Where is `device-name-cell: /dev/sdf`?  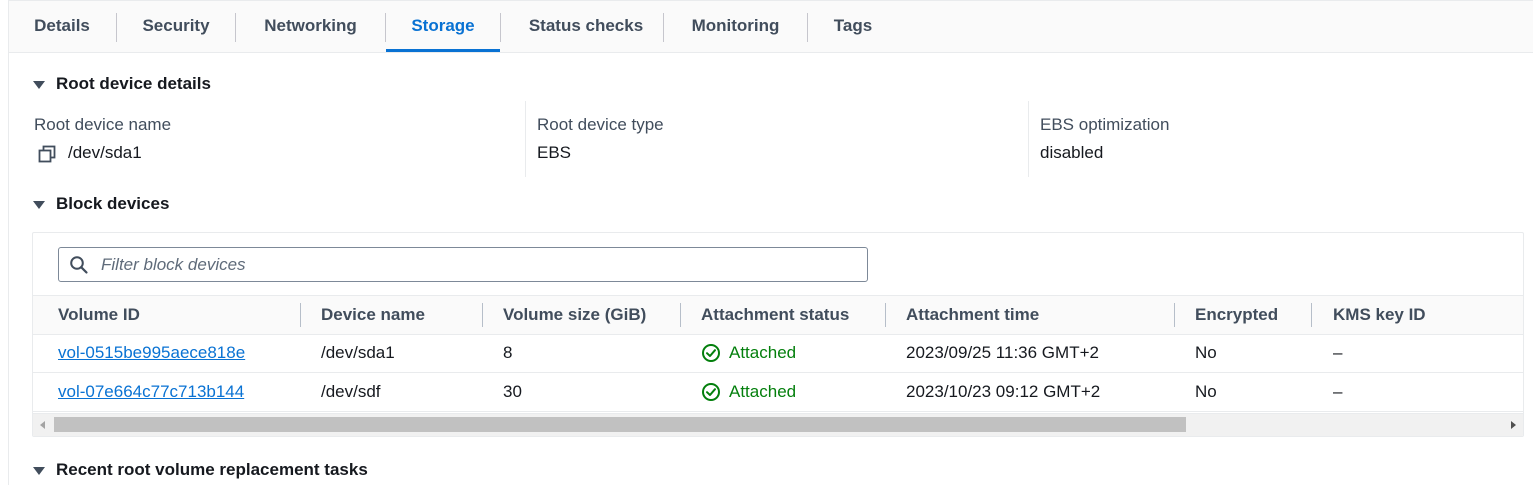
device-name-cell: /dev/sdf is located at coordinates (351, 391).